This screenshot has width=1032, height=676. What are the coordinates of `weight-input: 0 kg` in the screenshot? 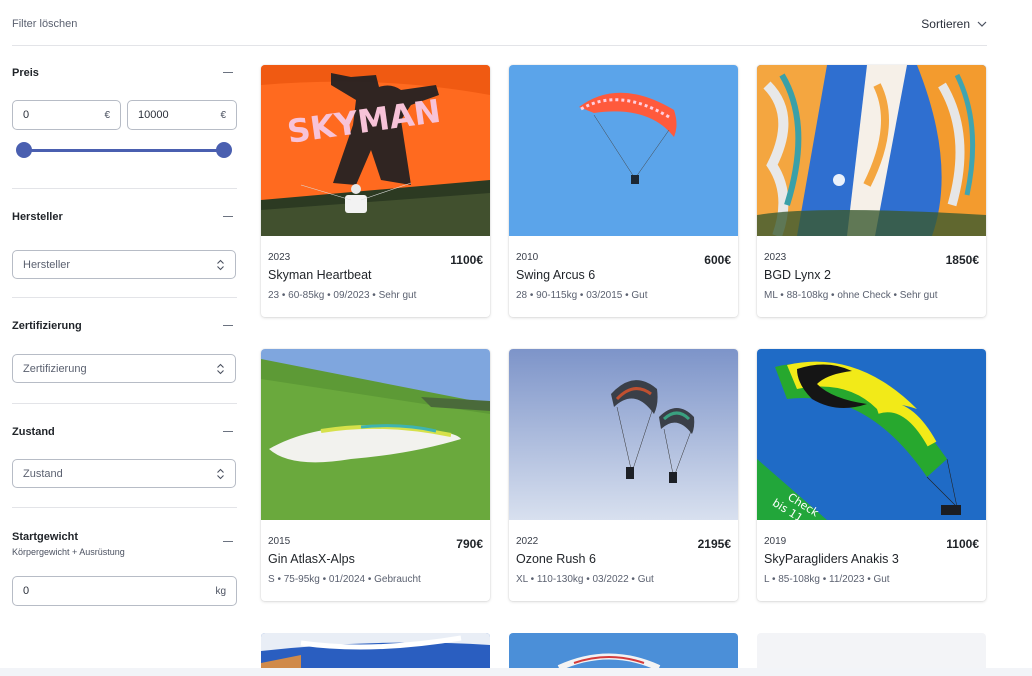 It's located at (124, 591).